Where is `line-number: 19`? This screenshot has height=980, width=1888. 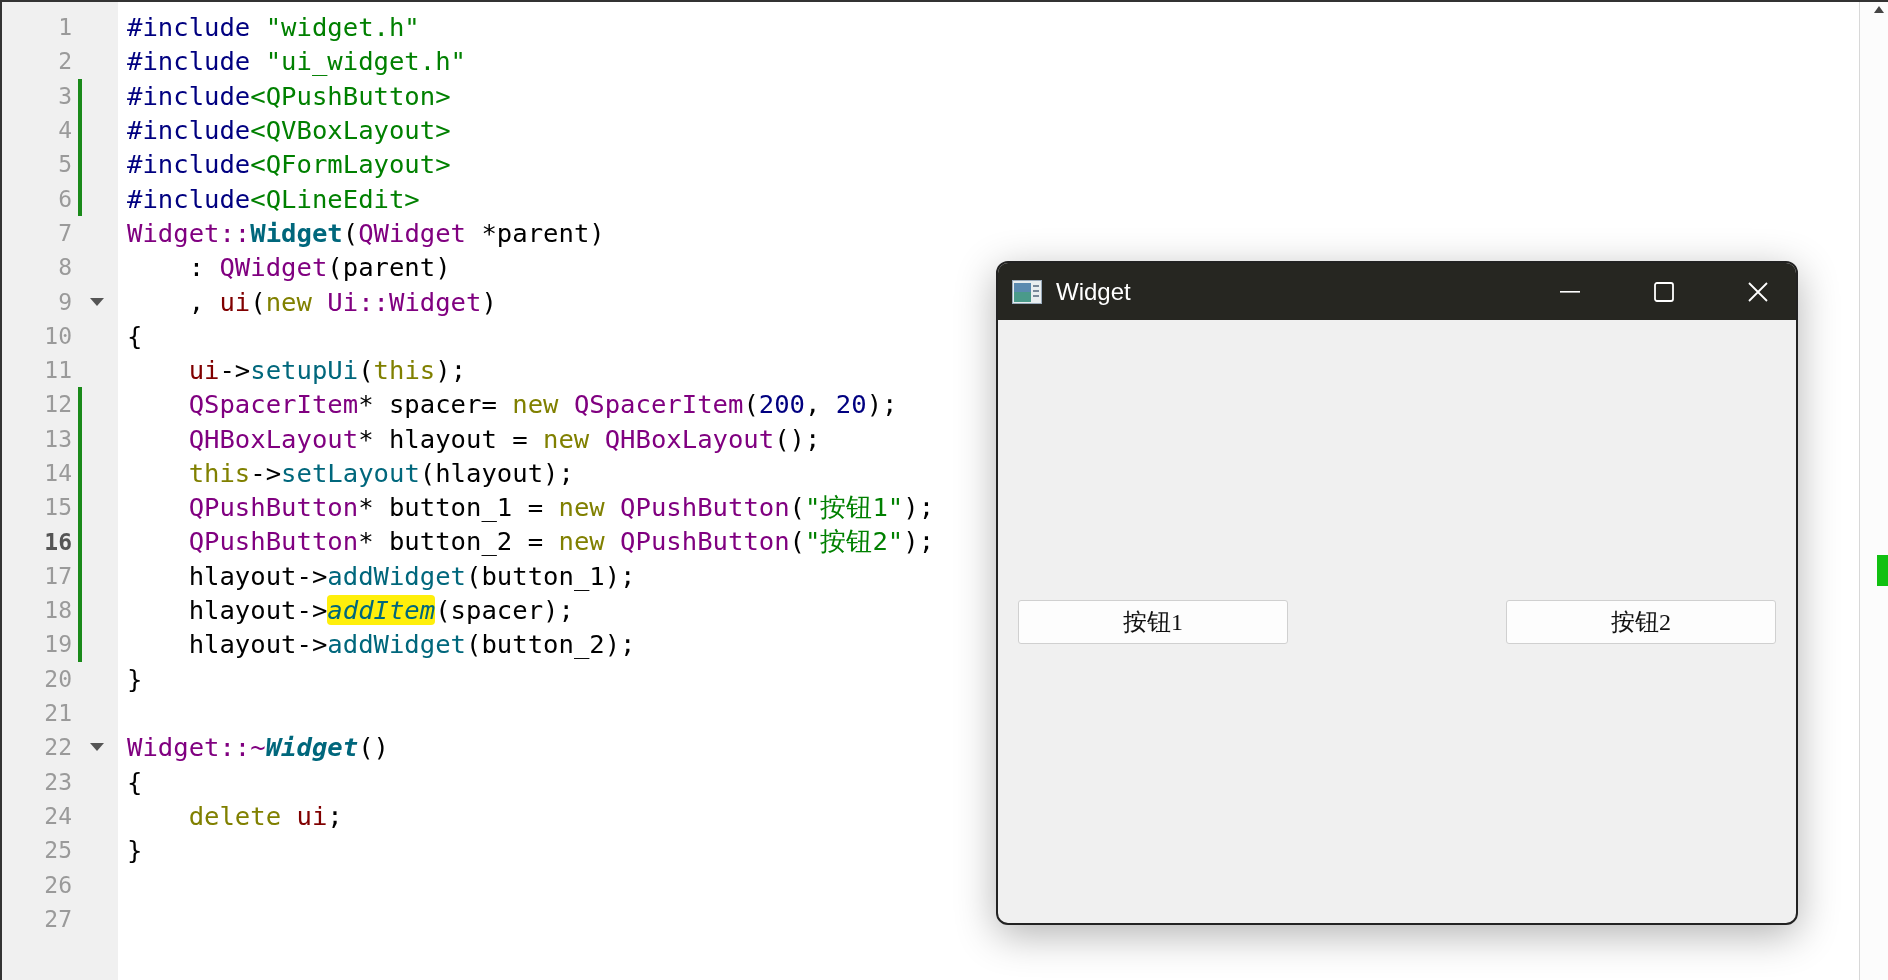
line-number: 19 is located at coordinates (57, 644).